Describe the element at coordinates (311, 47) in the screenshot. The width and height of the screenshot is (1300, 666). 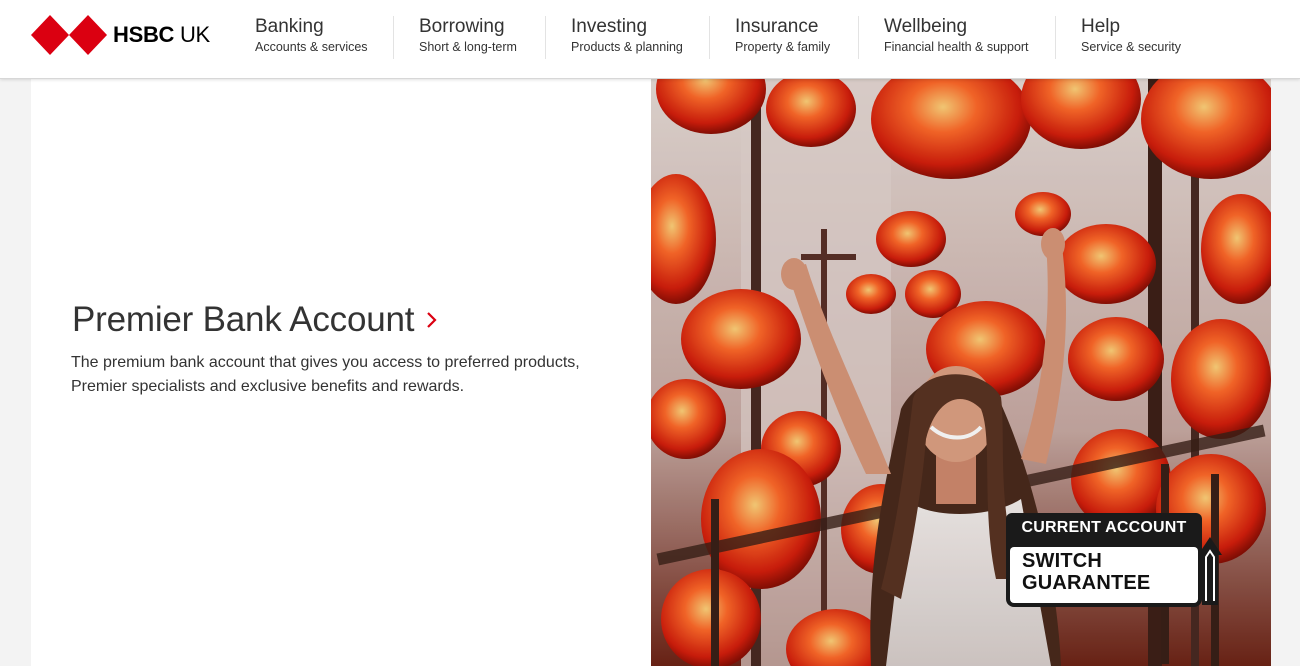
I see `nav-item-subtitle: Accounts & services` at that location.